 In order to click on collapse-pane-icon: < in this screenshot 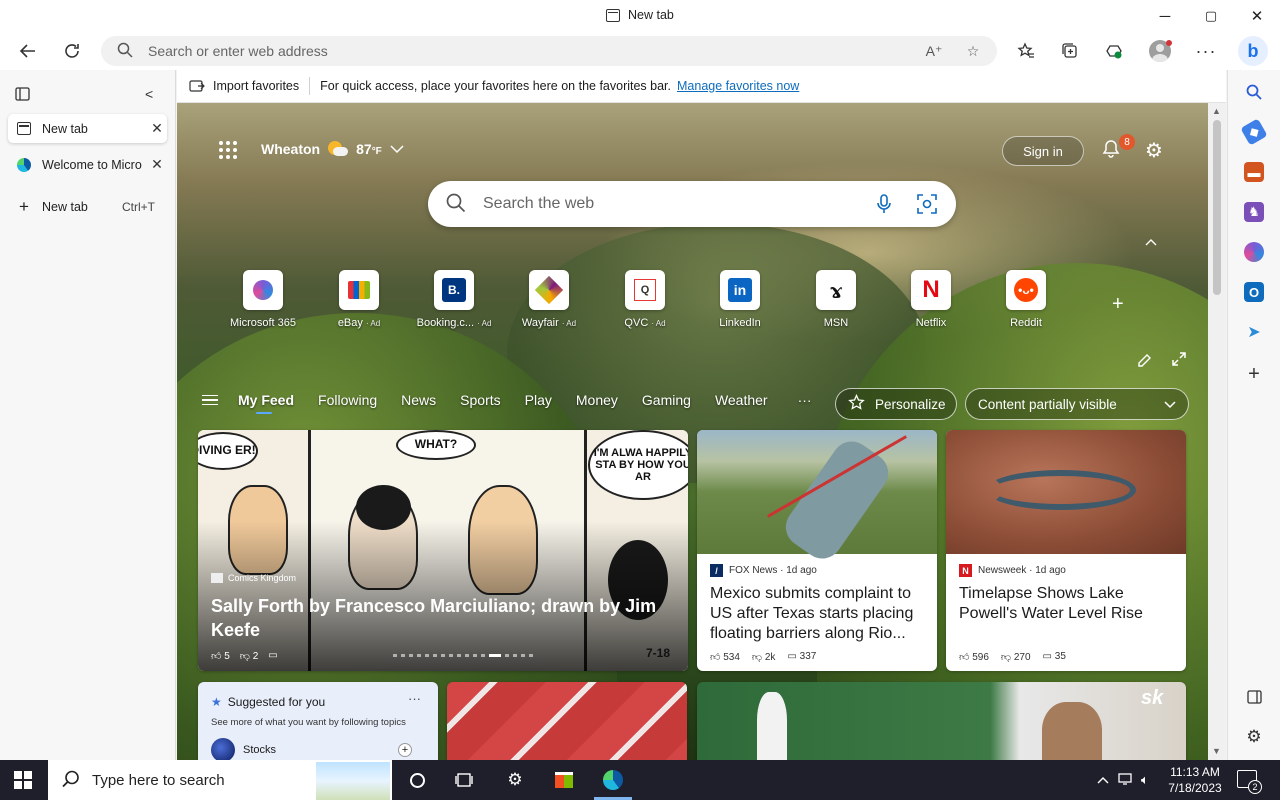, I will do `click(149, 94)`.